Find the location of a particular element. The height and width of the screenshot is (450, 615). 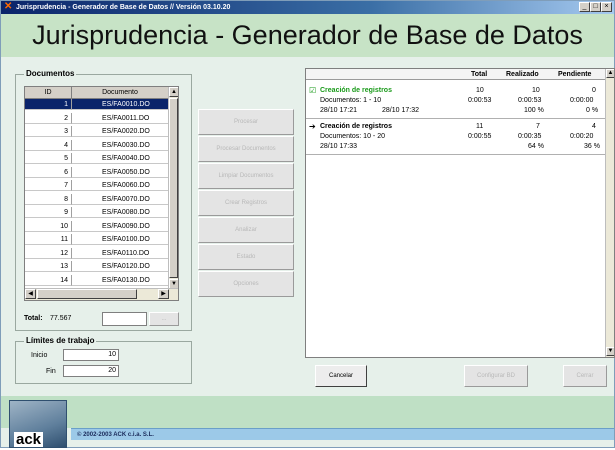

task-title: Creación de registros is located at coordinates (356, 90).